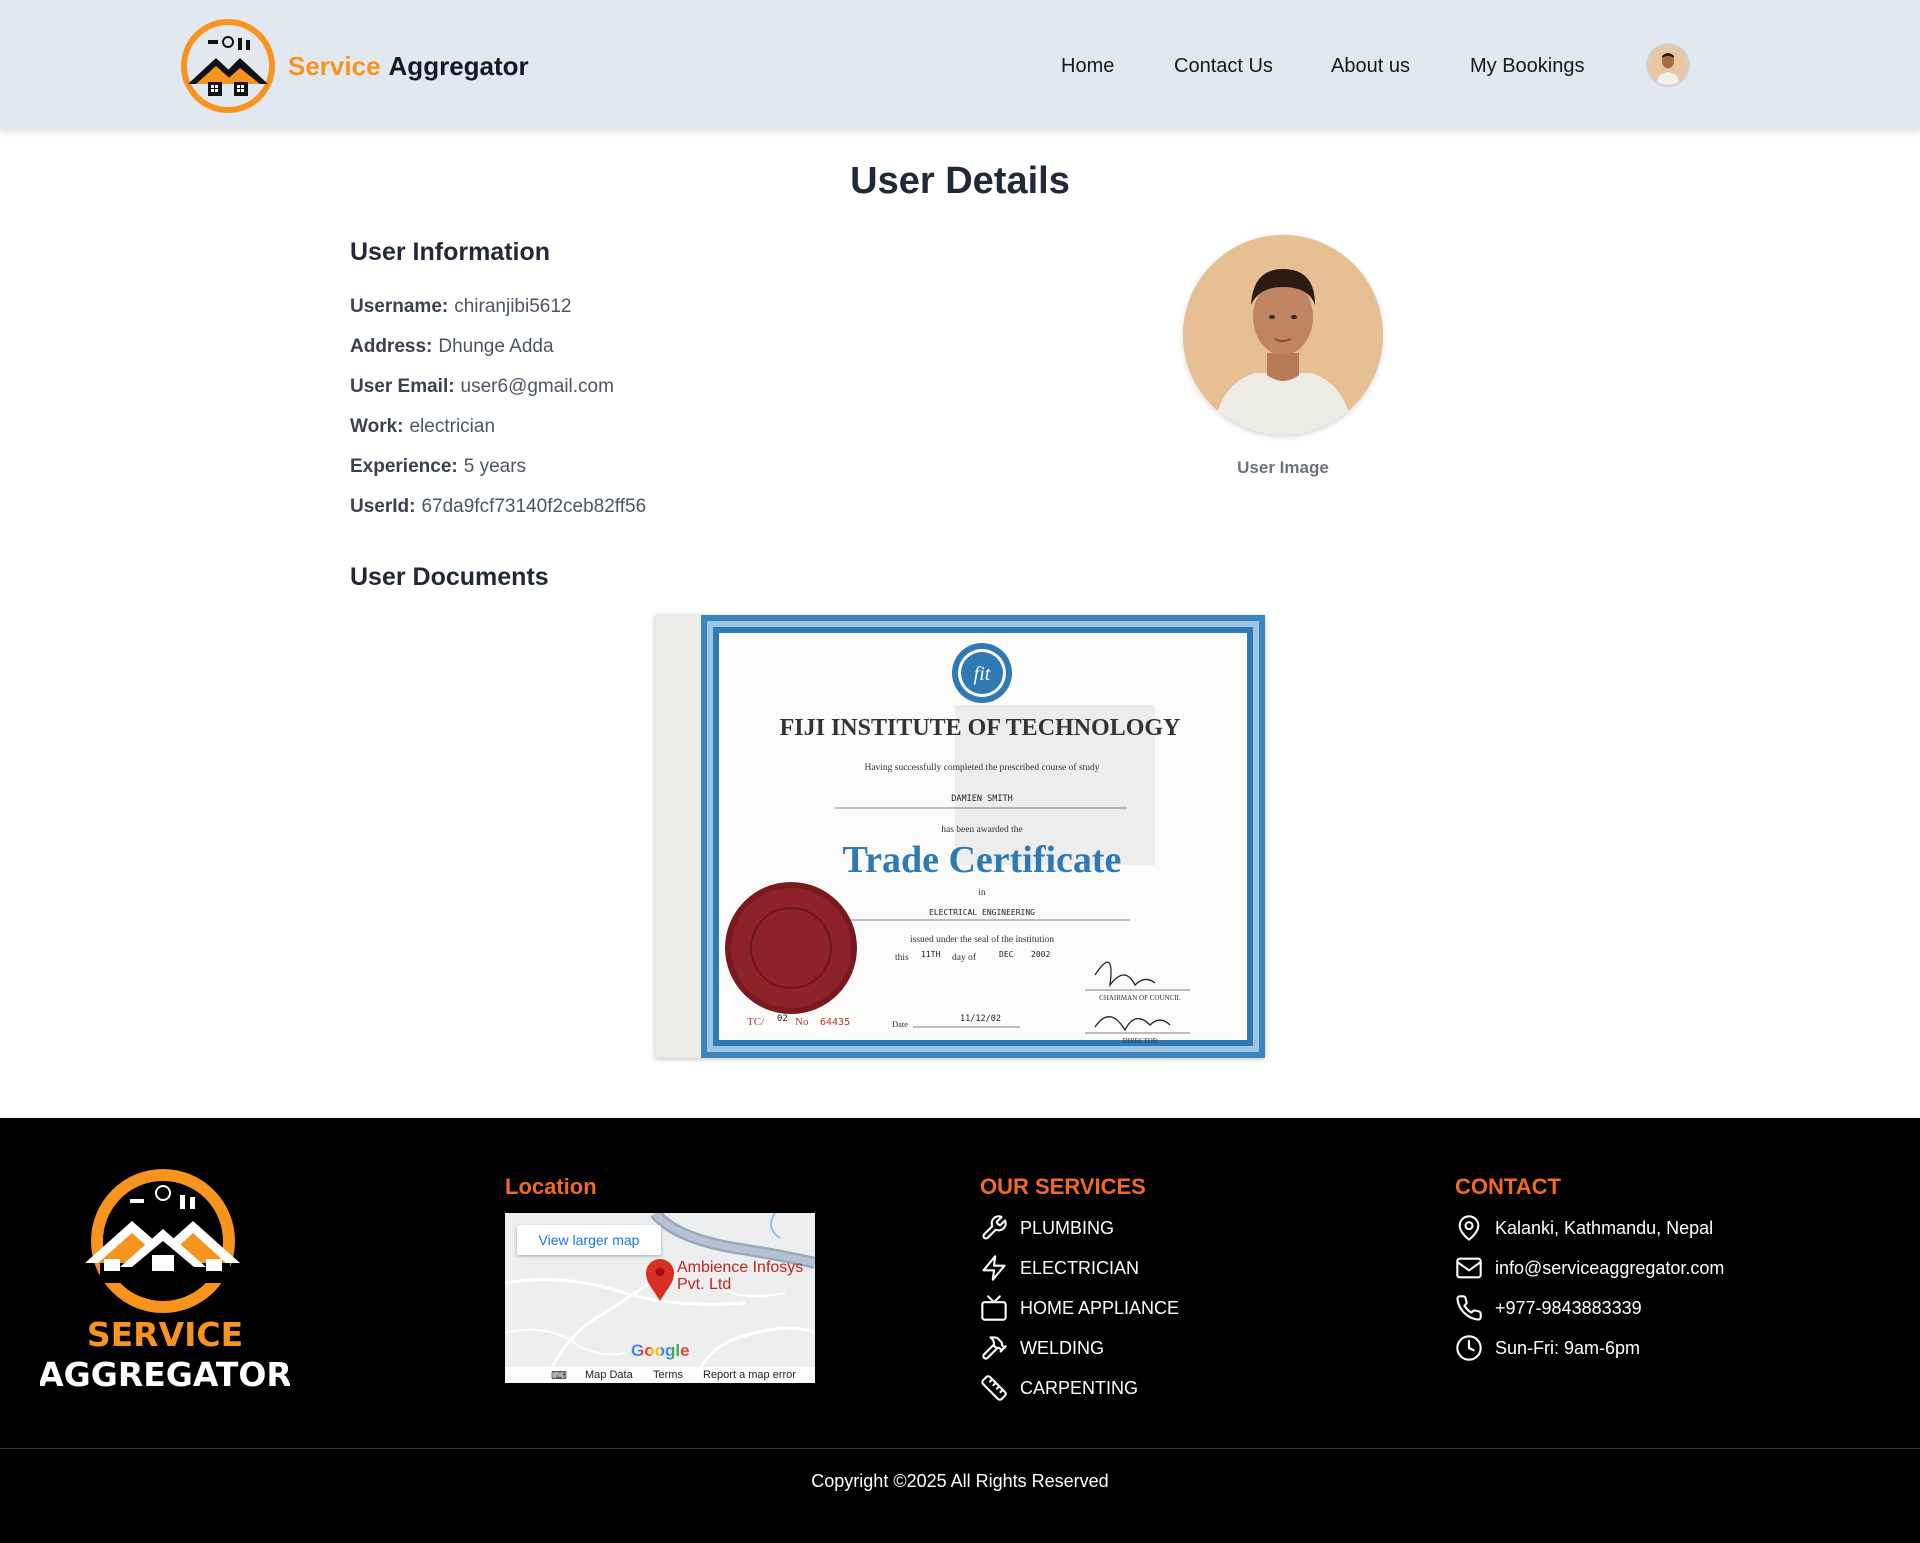 The image size is (1920, 1543). I want to click on service-label: PLUMBING, so click(1067, 1227).